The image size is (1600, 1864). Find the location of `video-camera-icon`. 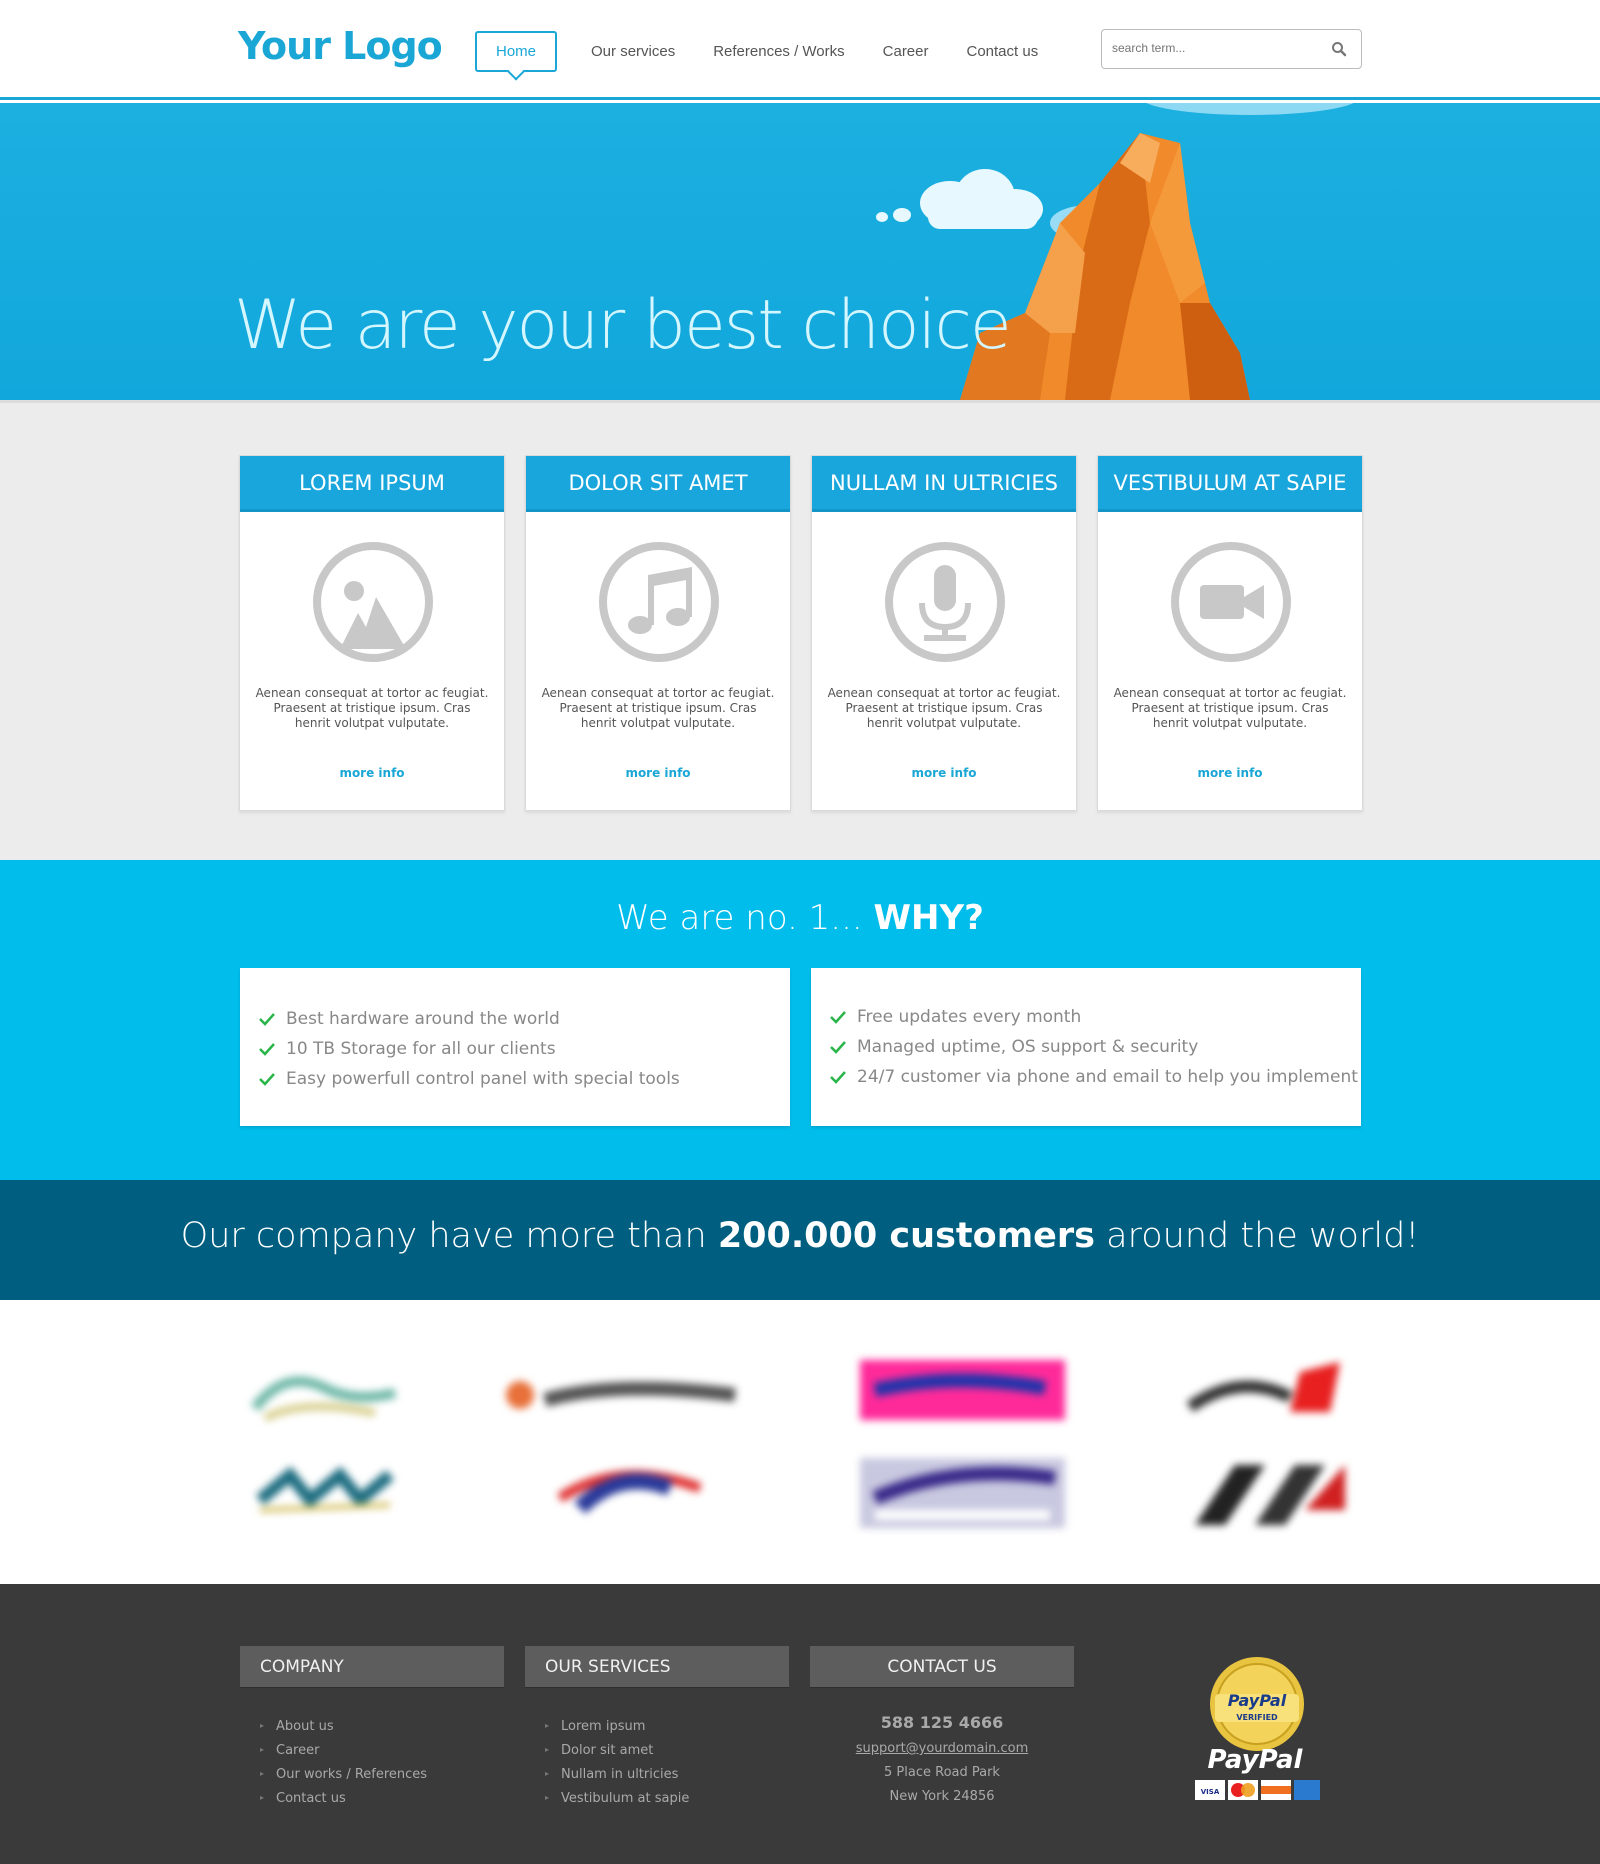

video-camera-icon is located at coordinates (1231, 602).